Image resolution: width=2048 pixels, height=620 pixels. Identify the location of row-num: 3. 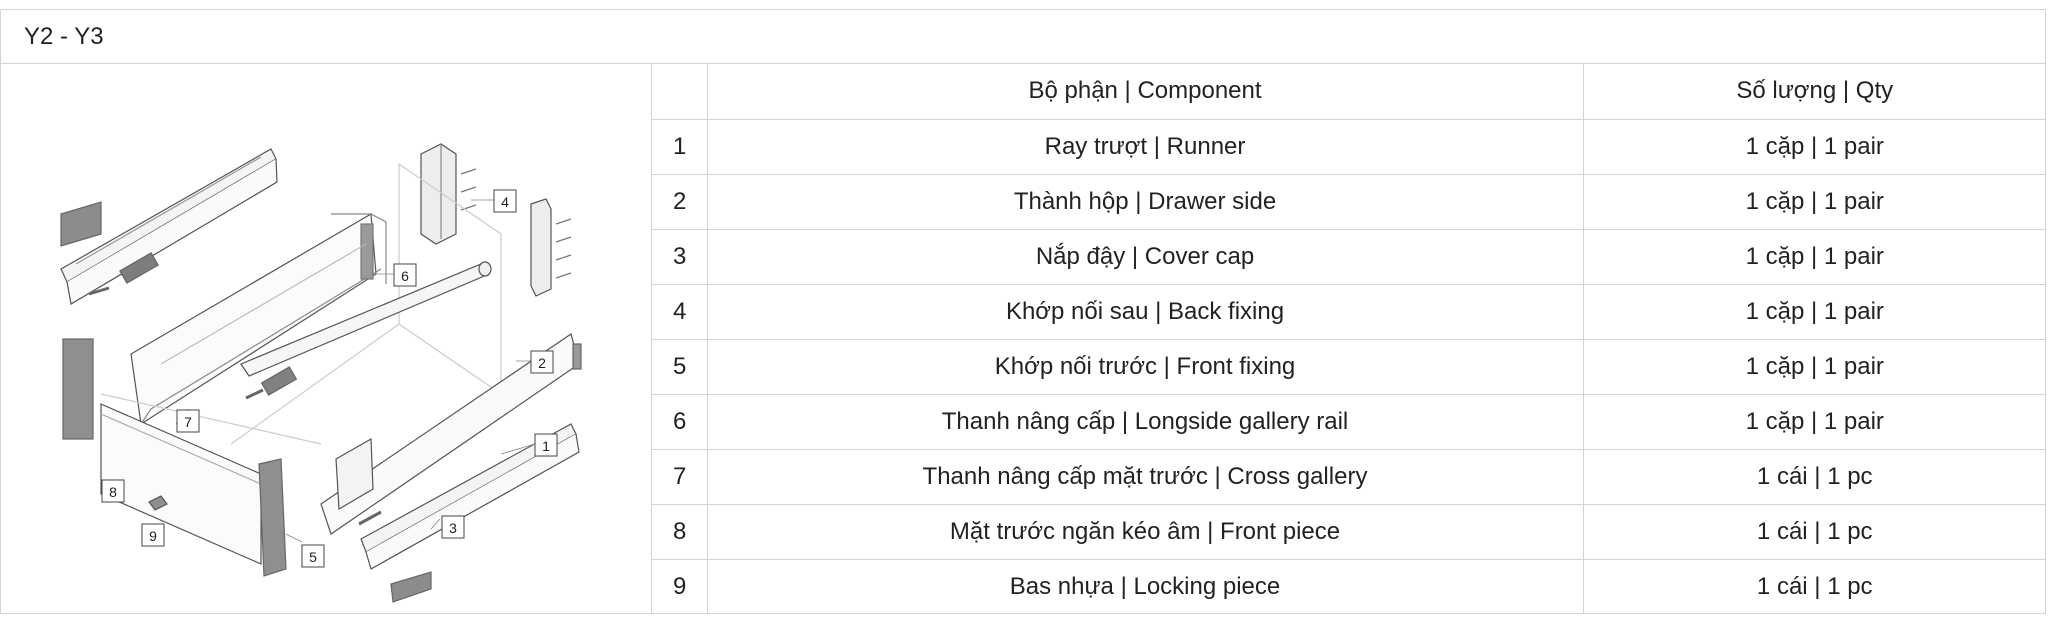
(680, 257).